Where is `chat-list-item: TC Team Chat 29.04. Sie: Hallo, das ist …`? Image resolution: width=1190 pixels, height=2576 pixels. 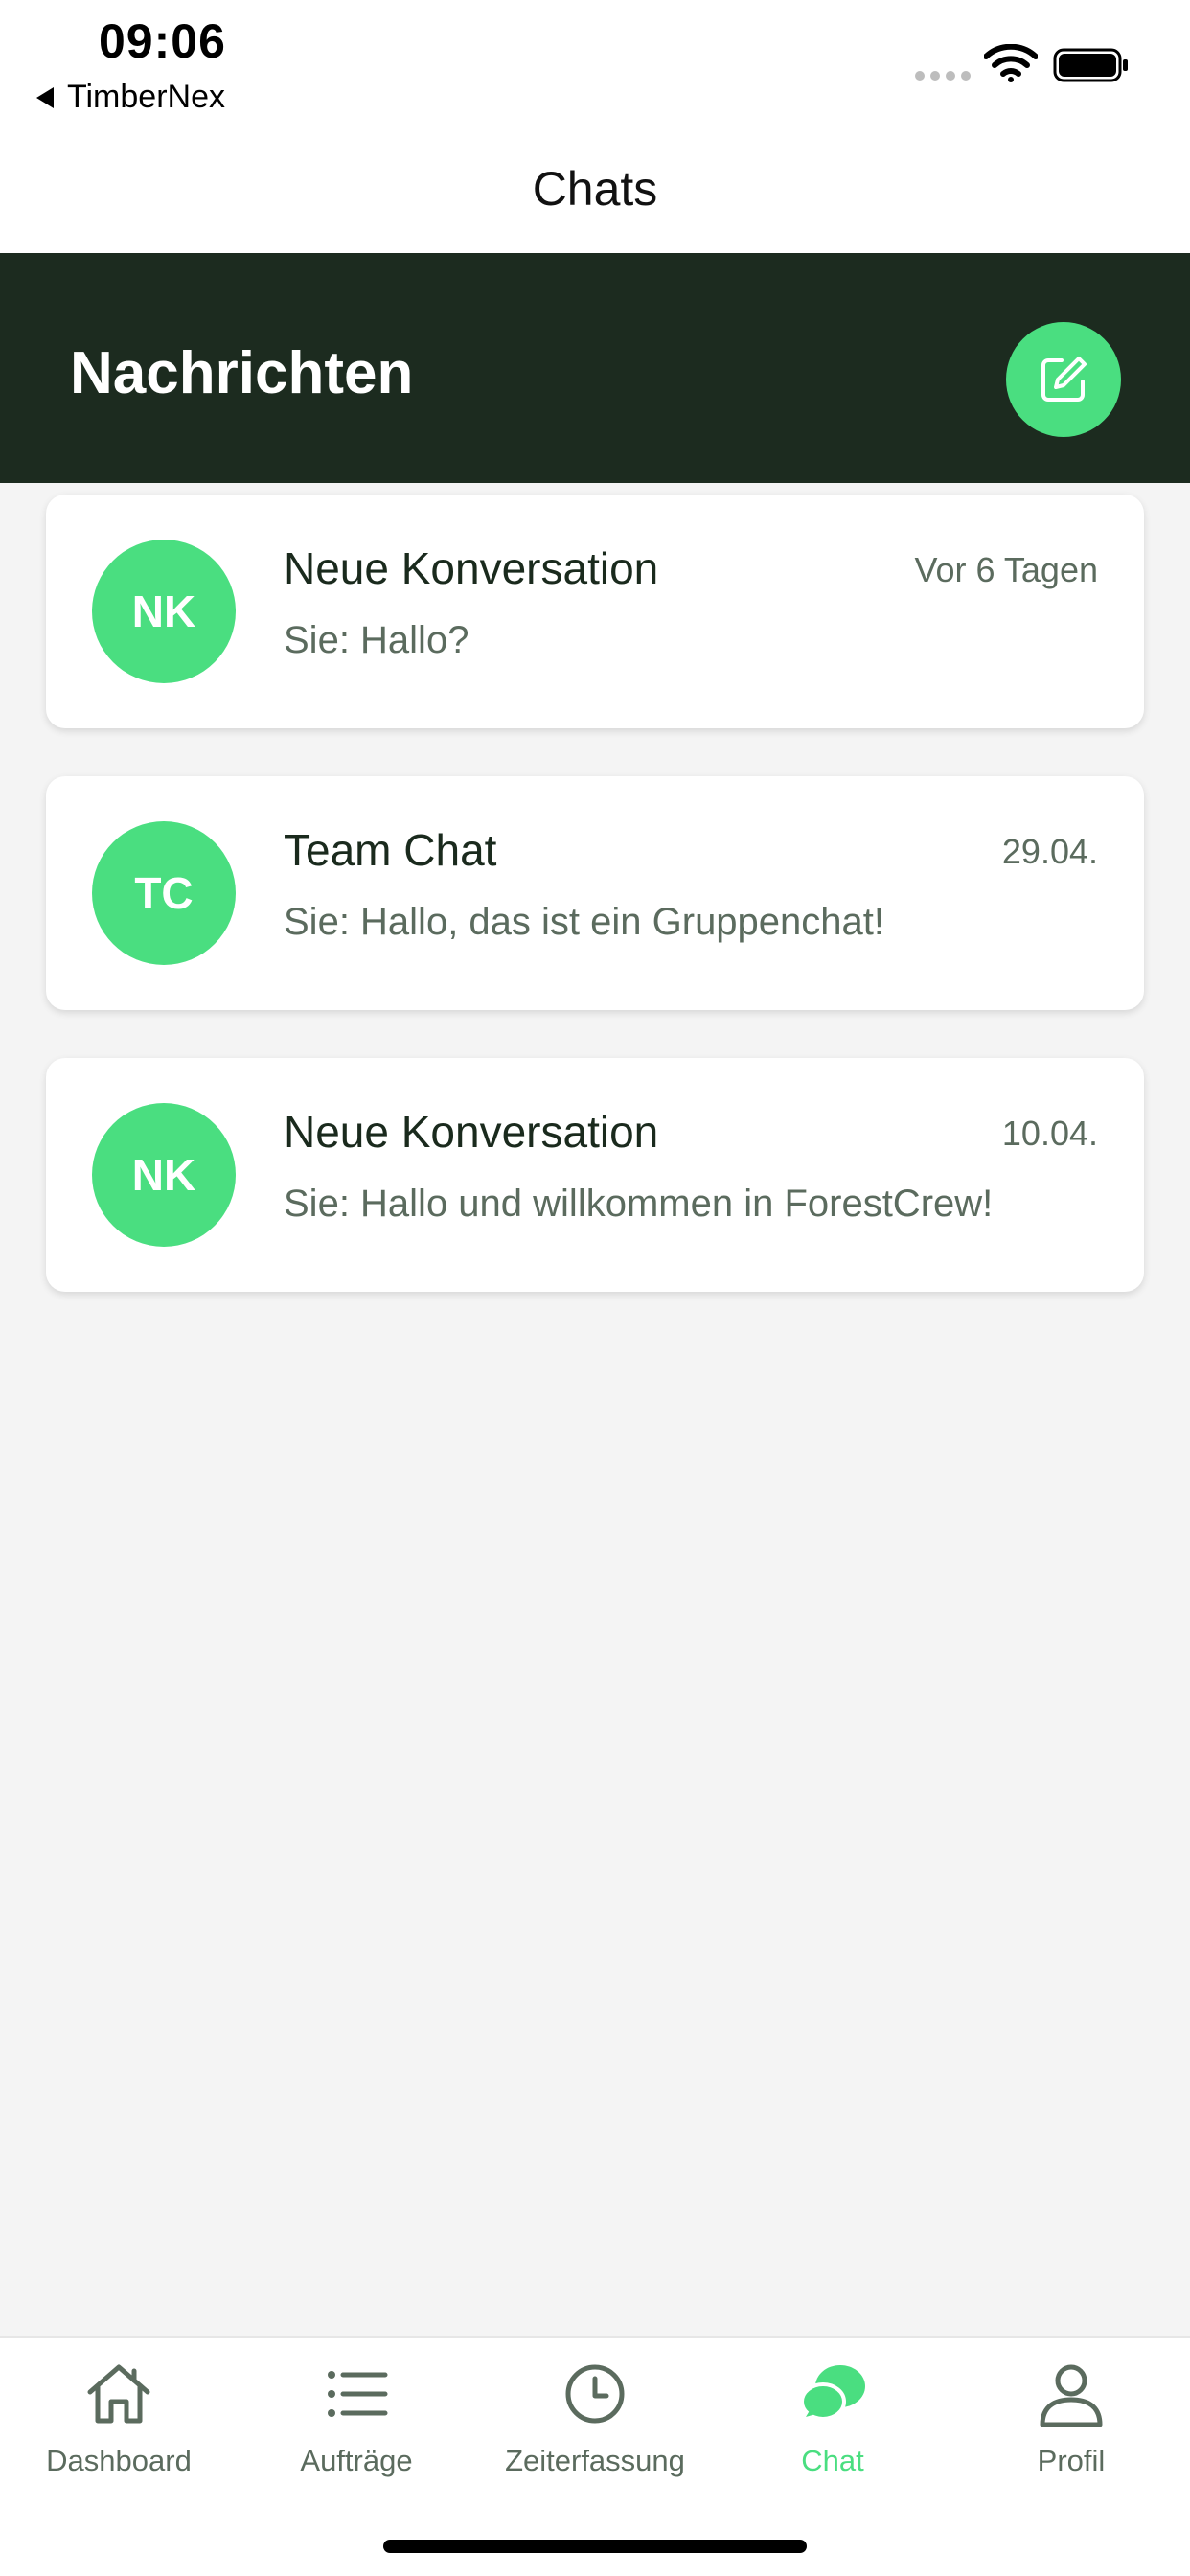
chat-list-item: TC Team Chat 29.04. Sie: Hallo, das ist … is located at coordinates (595, 893).